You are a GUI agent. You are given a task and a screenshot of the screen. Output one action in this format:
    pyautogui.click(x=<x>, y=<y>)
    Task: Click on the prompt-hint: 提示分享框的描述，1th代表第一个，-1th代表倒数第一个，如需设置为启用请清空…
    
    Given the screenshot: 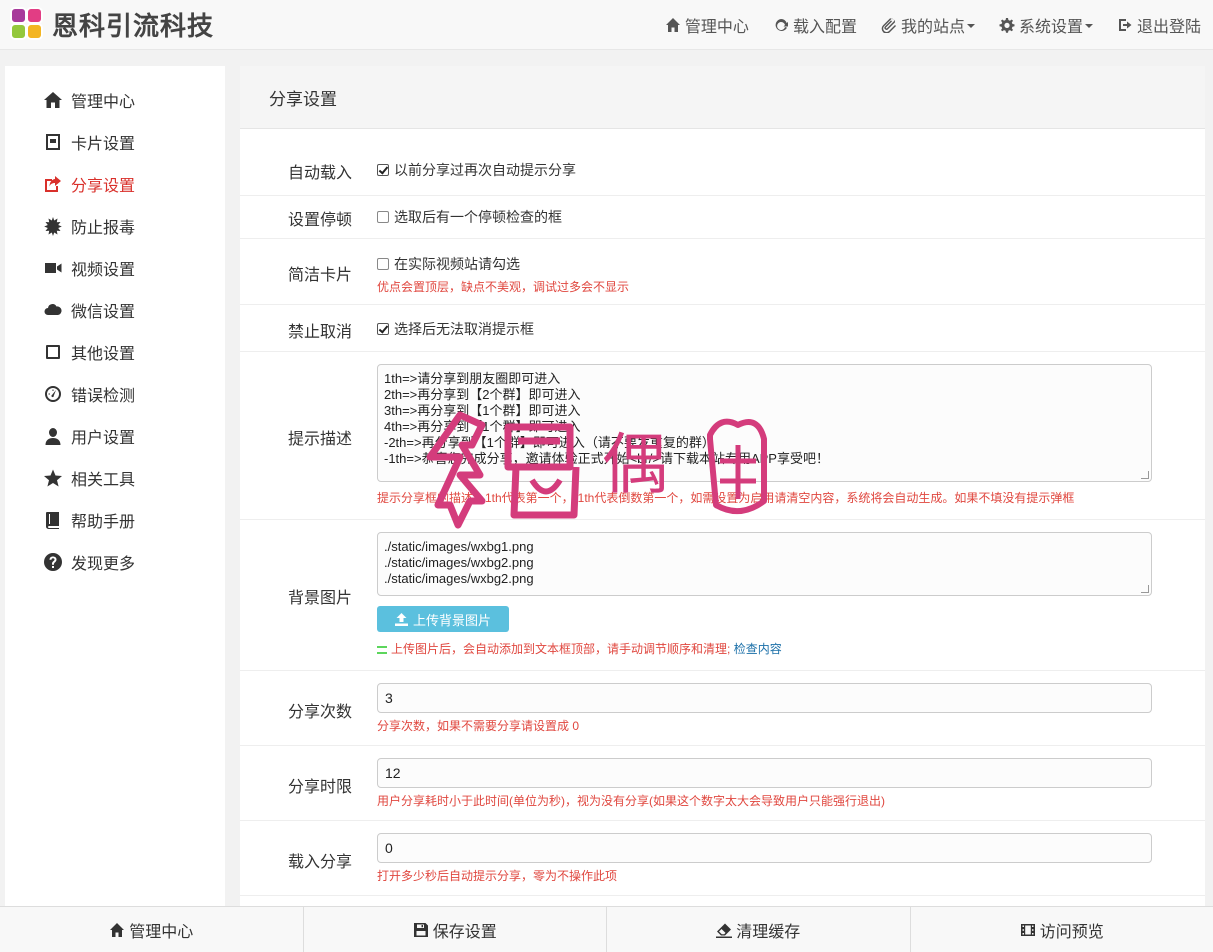 What is the action you would take?
    pyautogui.click(x=726, y=498)
    